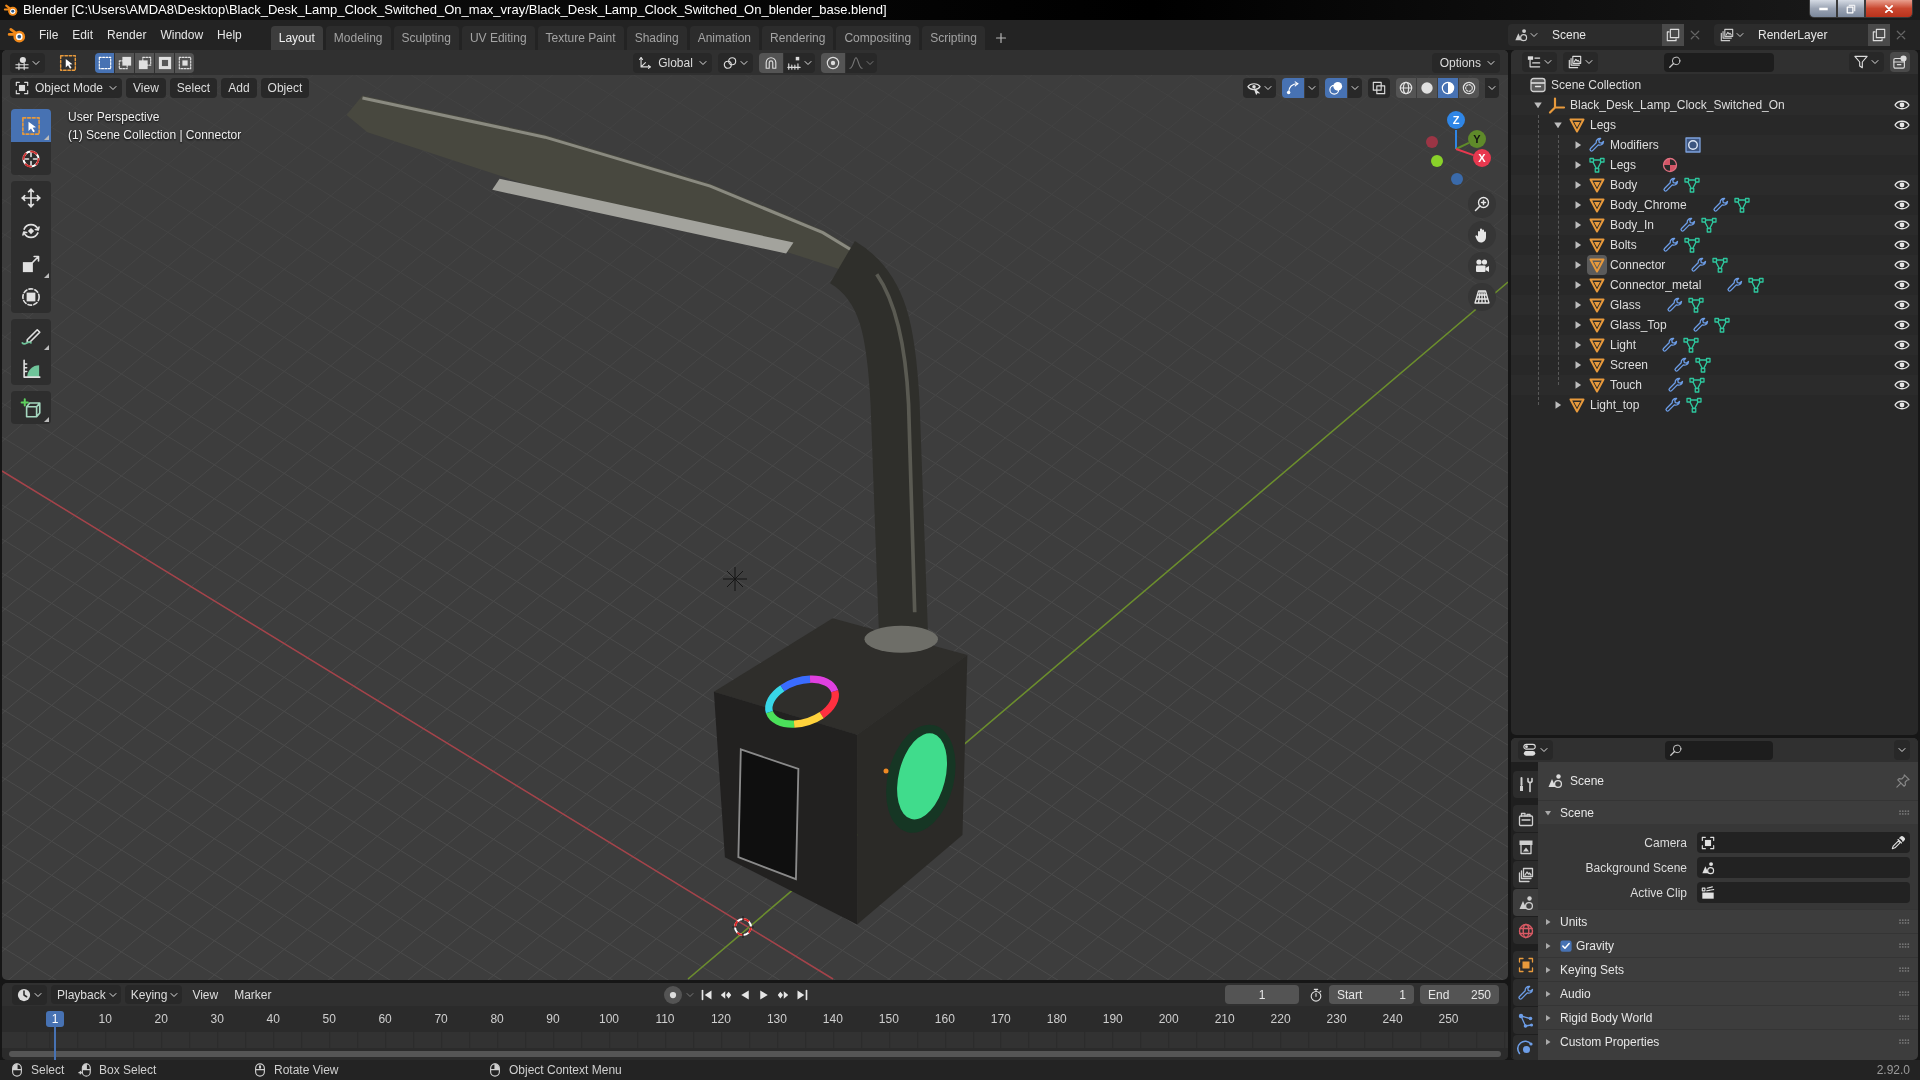 The width and height of the screenshot is (1920, 1080). Describe the element at coordinates (1803, 842) in the screenshot. I see `object-field` at that location.